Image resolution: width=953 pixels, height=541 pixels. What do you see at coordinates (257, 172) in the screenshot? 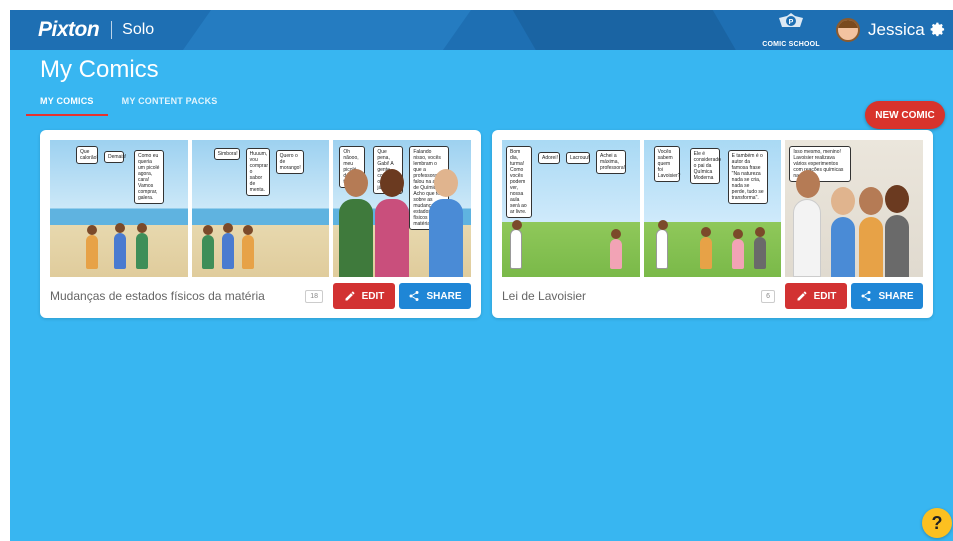
I see `speech-bubble: Huuum, vou comprar o sabor de menta.` at bounding box center [257, 172].